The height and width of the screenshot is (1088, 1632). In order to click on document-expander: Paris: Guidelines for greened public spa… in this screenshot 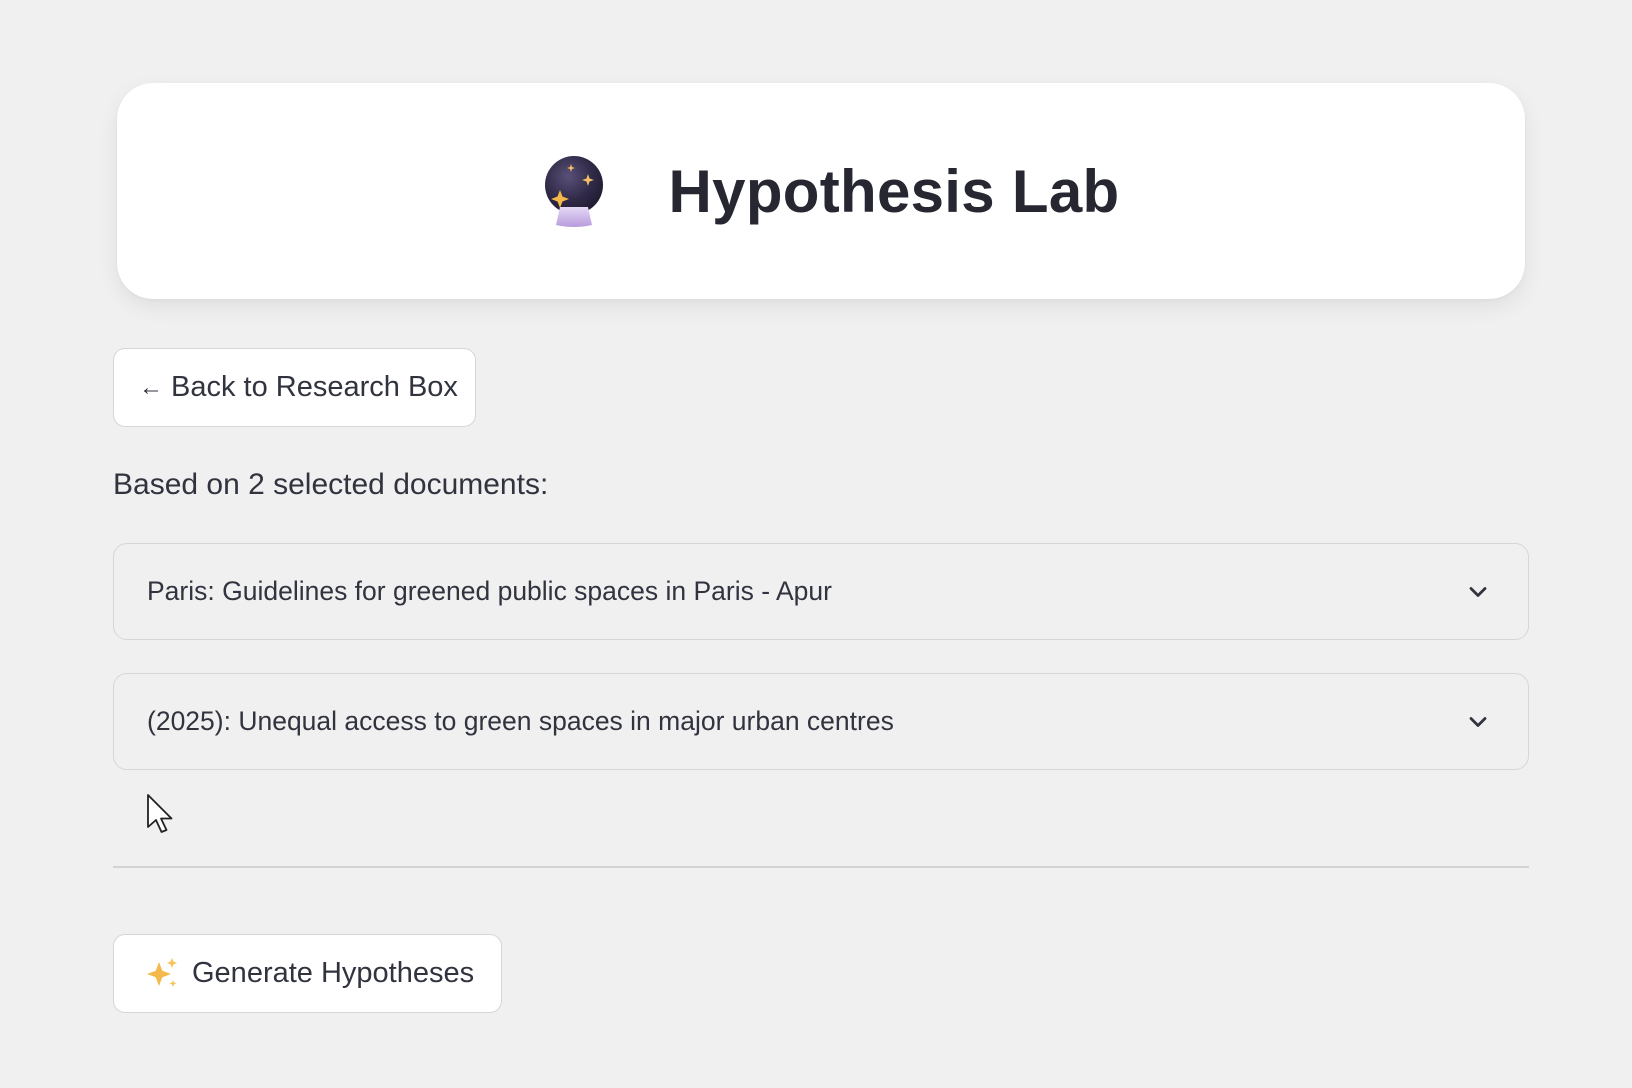, I will do `click(821, 591)`.